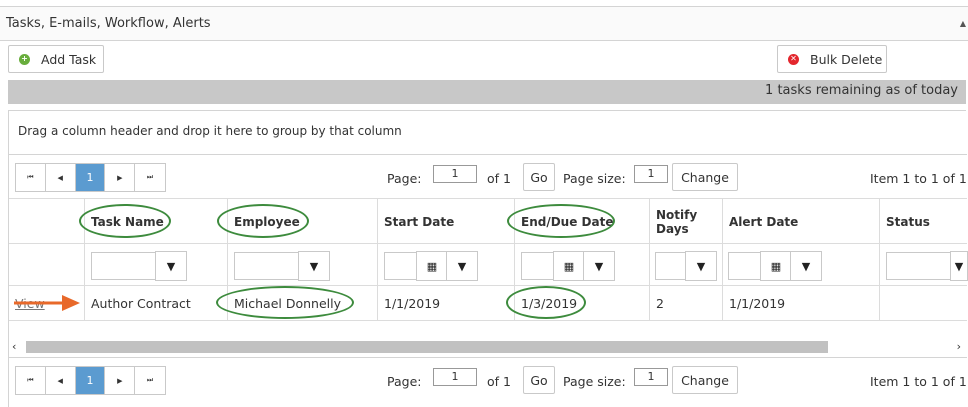  I want to click on filter-input-task-name, so click(124, 266).